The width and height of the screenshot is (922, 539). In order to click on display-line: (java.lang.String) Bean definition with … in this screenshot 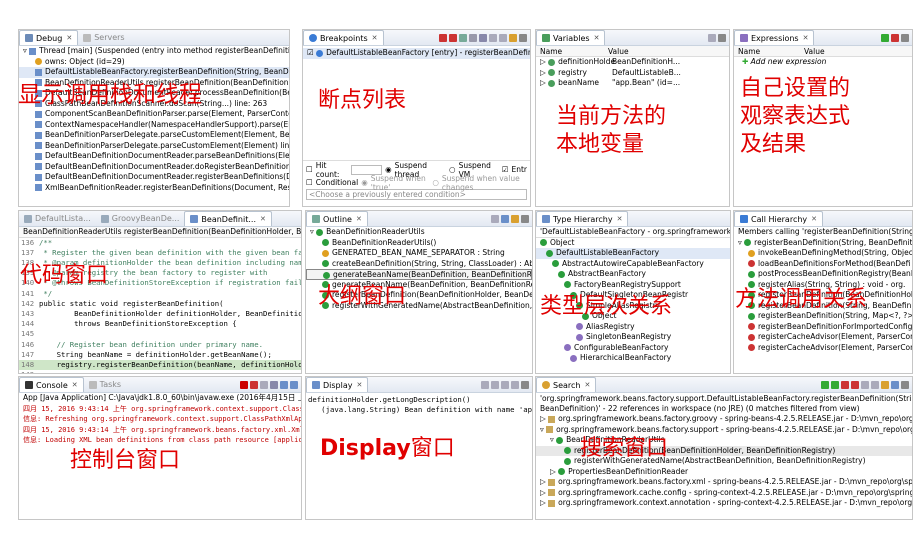, I will do `click(419, 410)`.